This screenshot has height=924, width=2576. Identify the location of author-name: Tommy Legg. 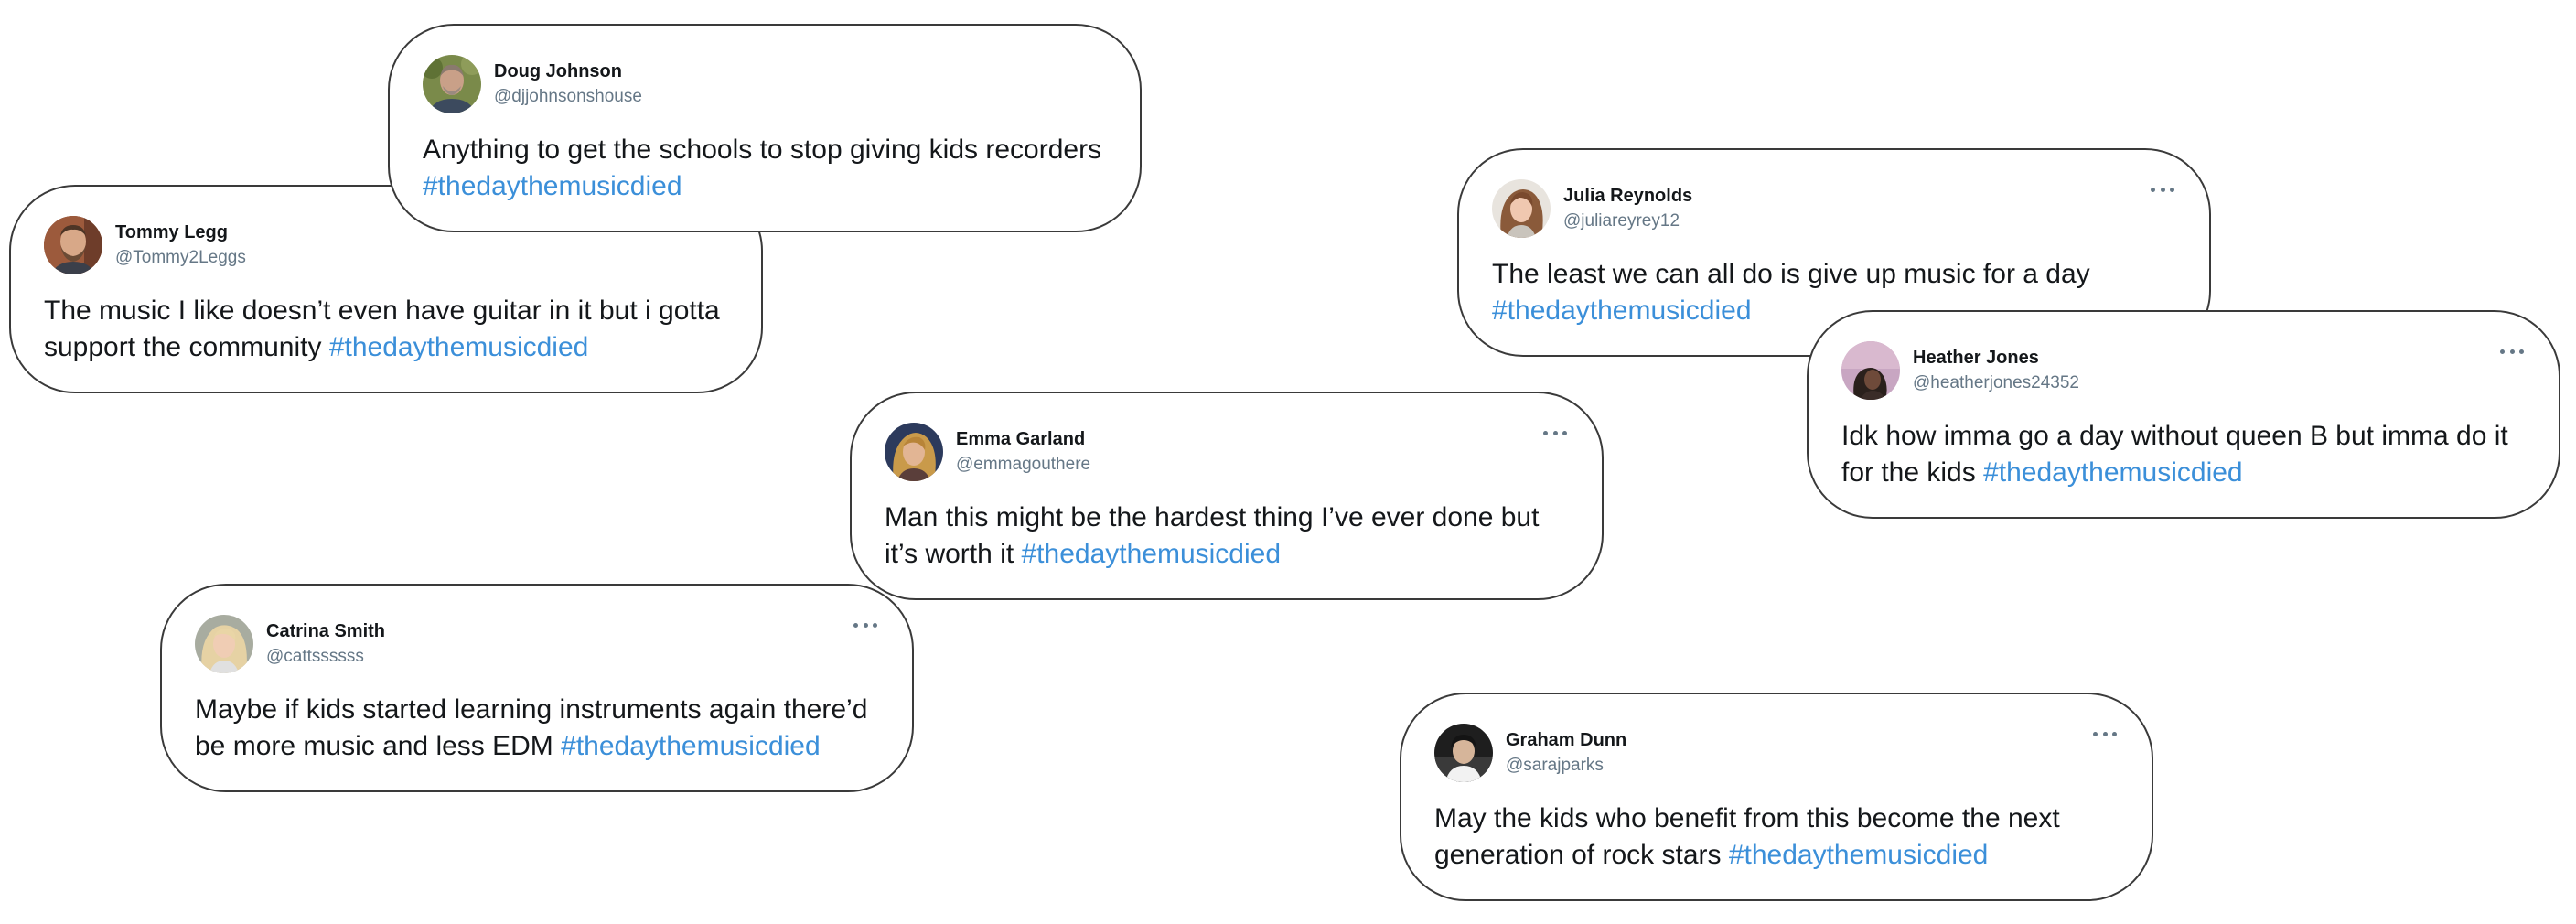
(181, 233).